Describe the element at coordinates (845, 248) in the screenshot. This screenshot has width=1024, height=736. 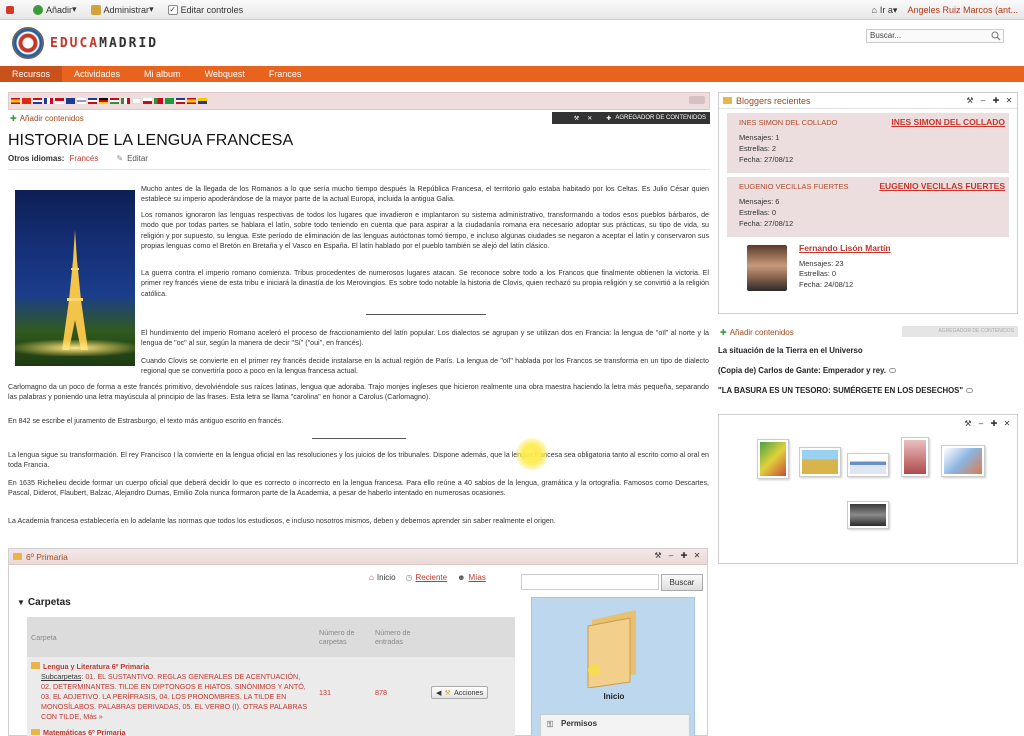
I see `blogger-name-link: Fernando Lisón Martín` at that location.